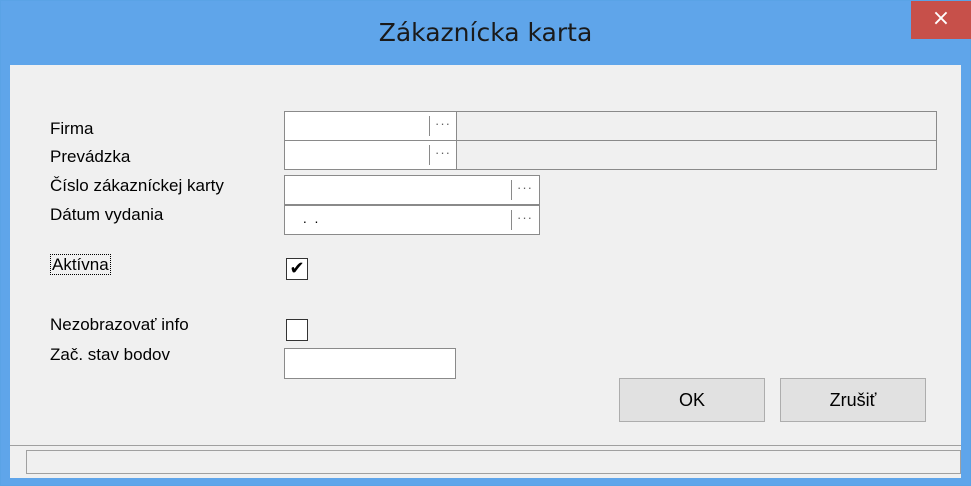 This screenshot has height=486, width=971. I want to click on close-button: ×, so click(941, 20).